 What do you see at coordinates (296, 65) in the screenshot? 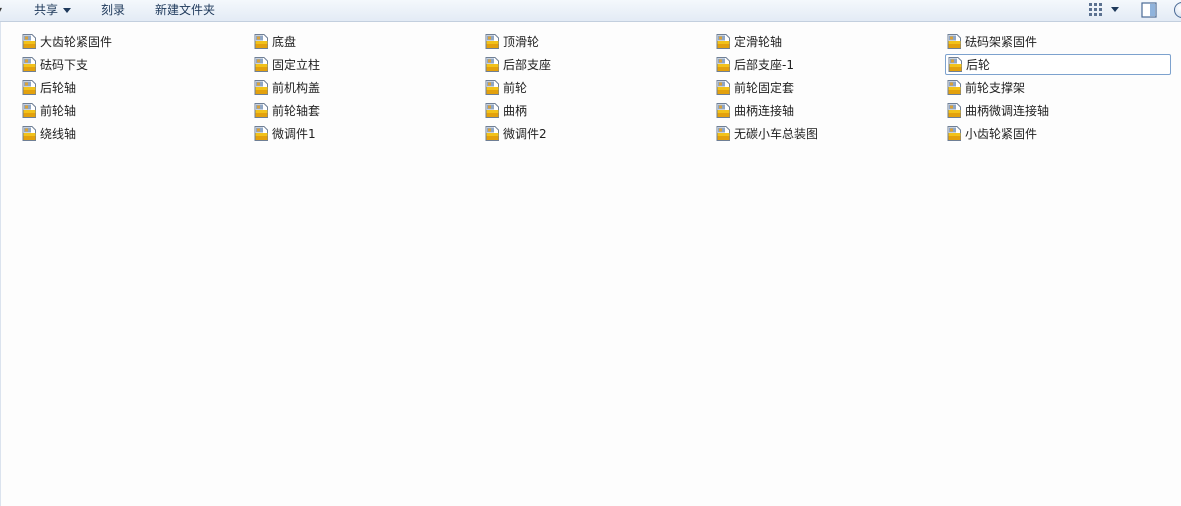
I see `file-name: 固定立柱` at bounding box center [296, 65].